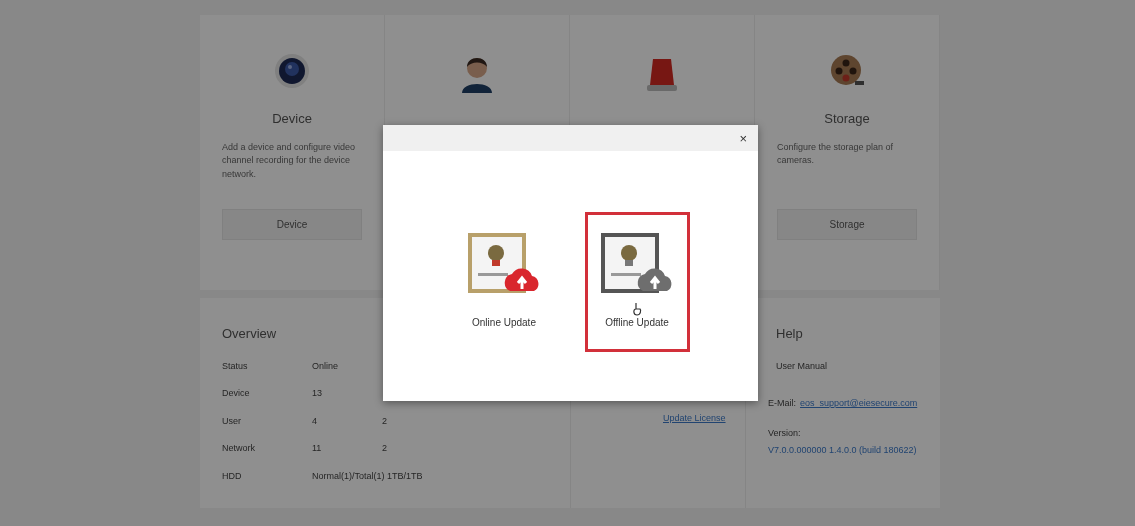 The width and height of the screenshot is (1135, 526). Describe the element at coordinates (847, 366) in the screenshot. I see `user-manual-link: User Manual` at that location.